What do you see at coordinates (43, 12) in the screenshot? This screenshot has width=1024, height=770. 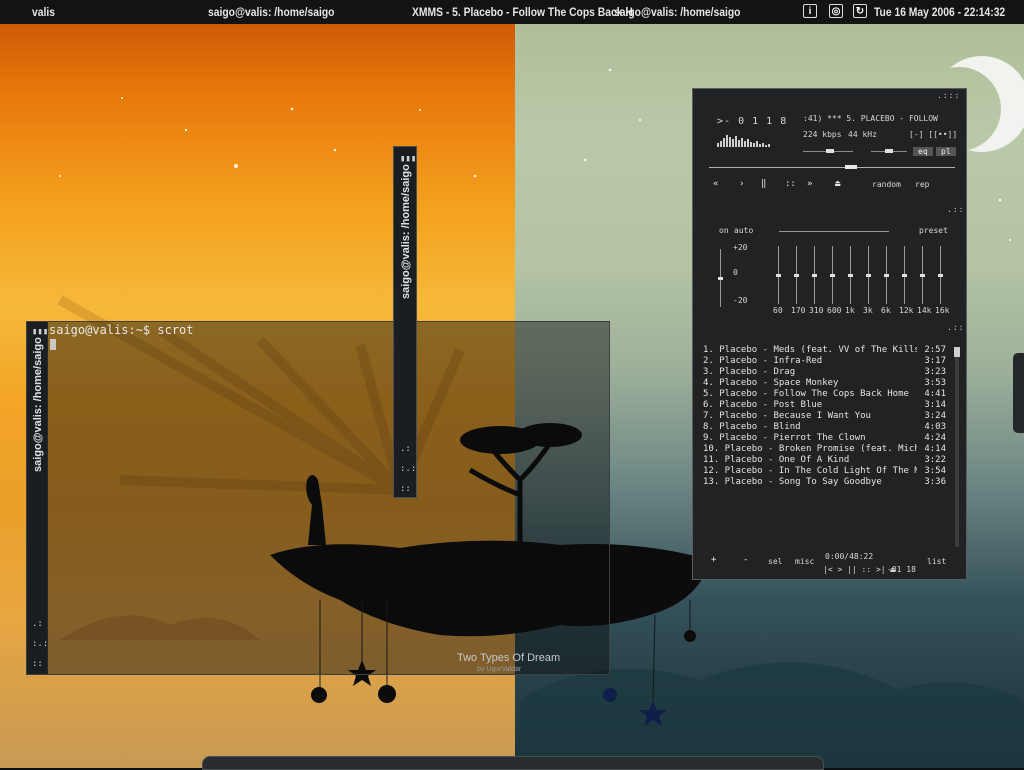 I see `menu-button: valis` at bounding box center [43, 12].